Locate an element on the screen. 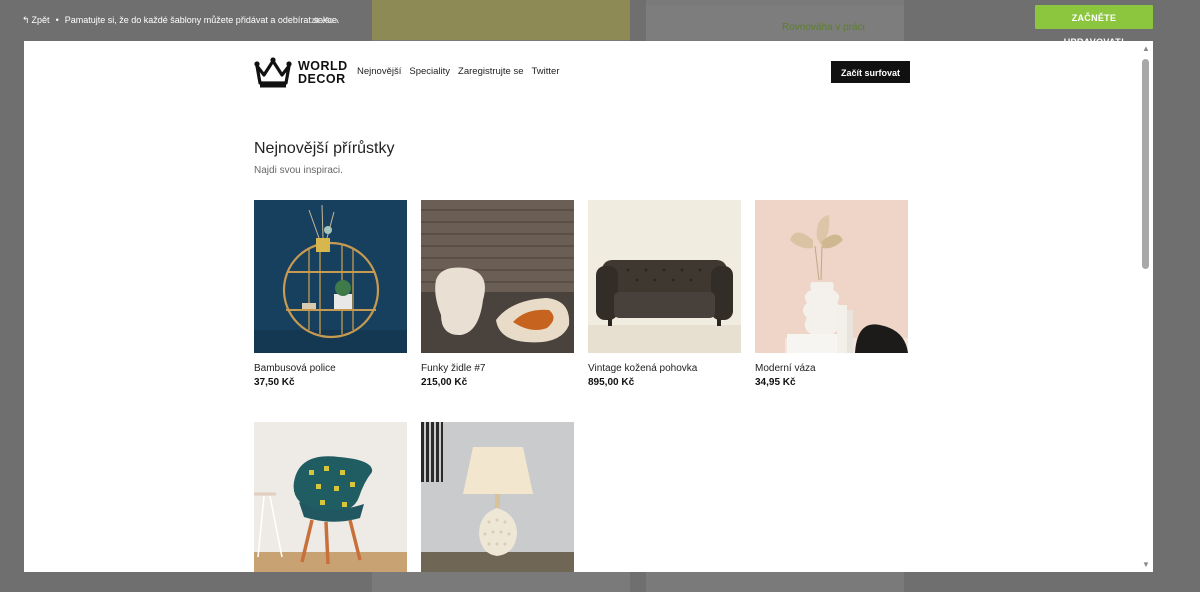  product-image-shelf is located at coordinates (330, 276).